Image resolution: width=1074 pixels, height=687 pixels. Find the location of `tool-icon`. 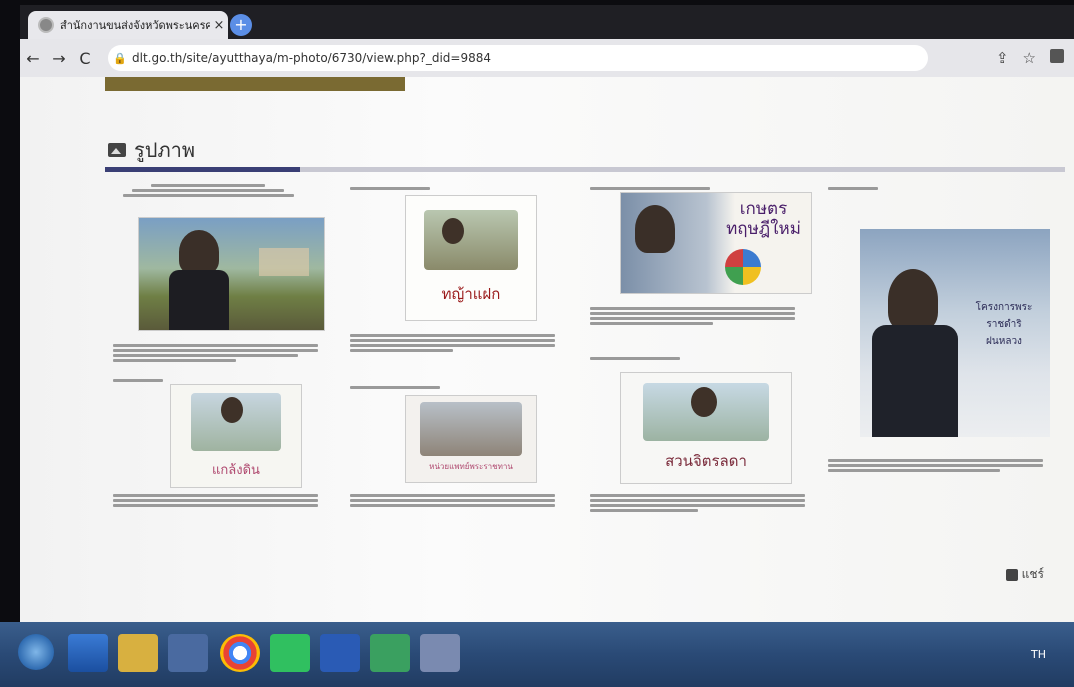

tool-icon is located at coordinates (440, 653).